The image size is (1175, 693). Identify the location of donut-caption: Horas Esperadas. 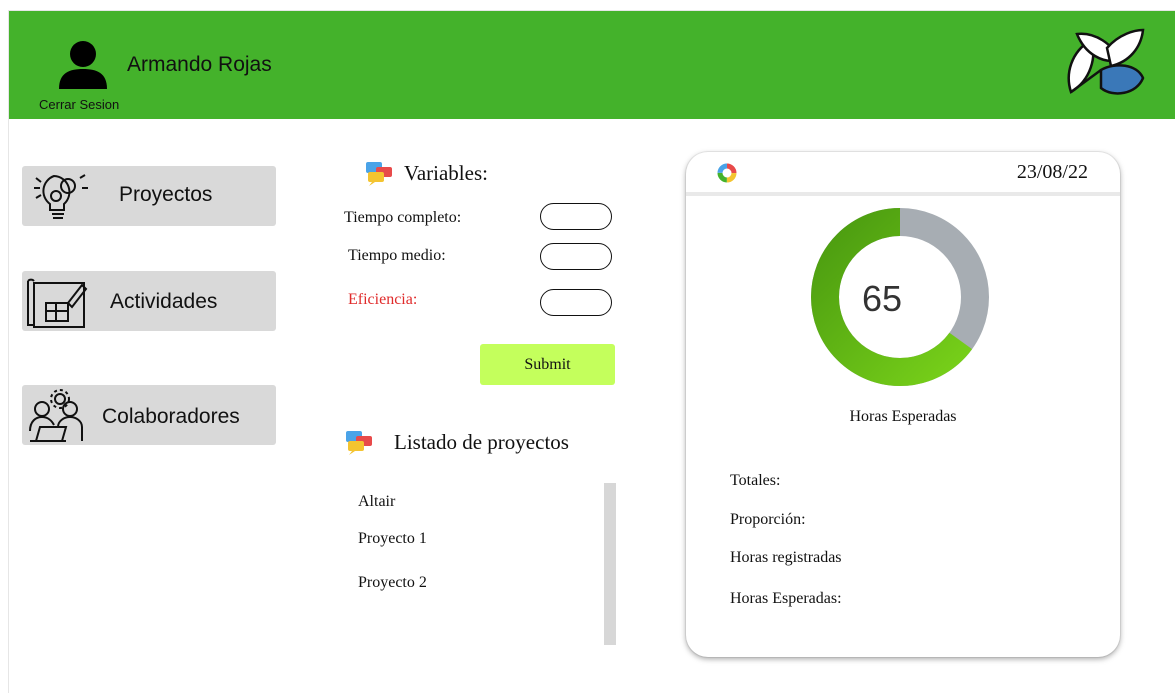
(903, 416).